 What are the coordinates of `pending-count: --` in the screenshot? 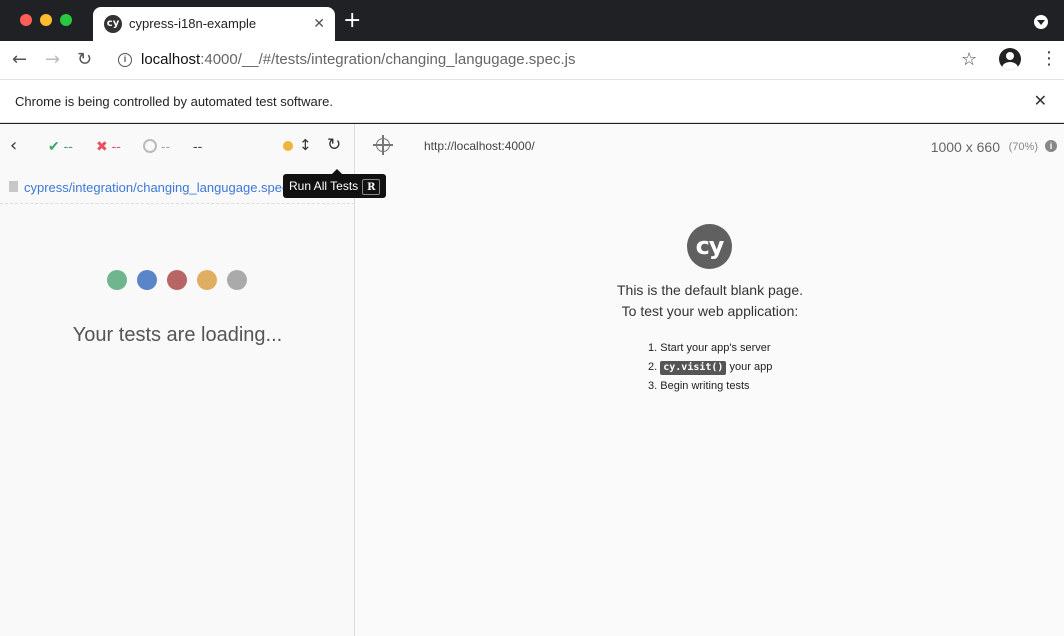 It's located at (165, 146).